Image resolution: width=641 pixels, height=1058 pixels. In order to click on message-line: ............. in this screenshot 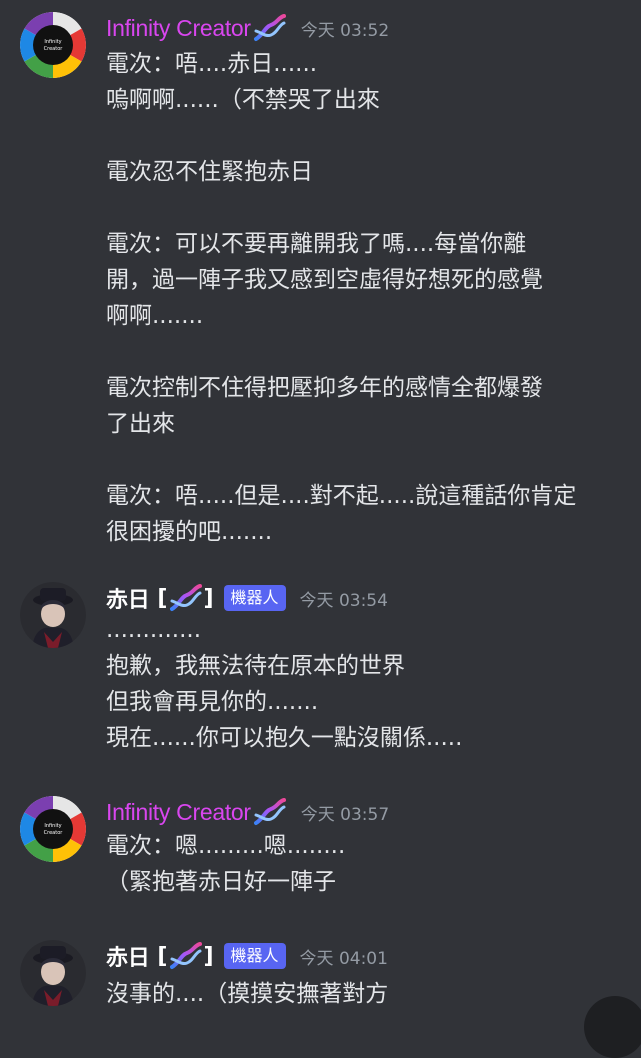, I will do `click(154, 630)`.